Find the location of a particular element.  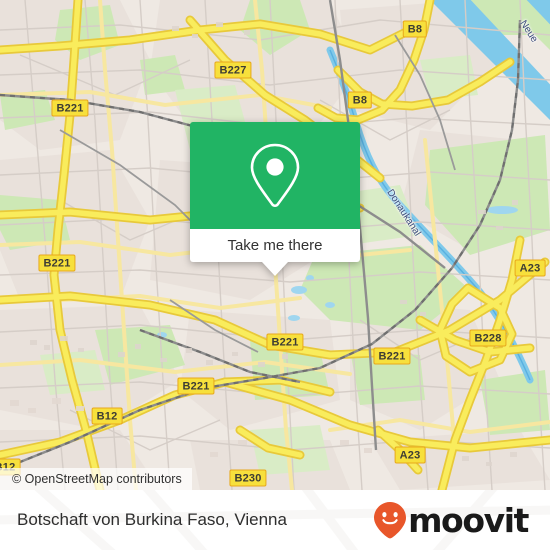

popup-tail is located at coordinates (275, 269).